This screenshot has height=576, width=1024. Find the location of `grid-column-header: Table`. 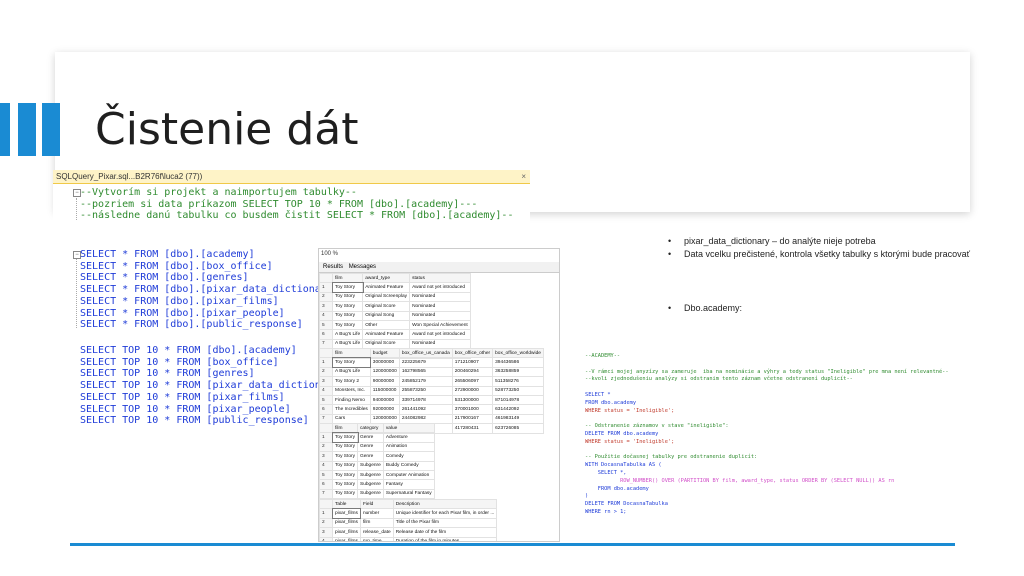

grid-column-header: Table is located at coordinates (346, 504).